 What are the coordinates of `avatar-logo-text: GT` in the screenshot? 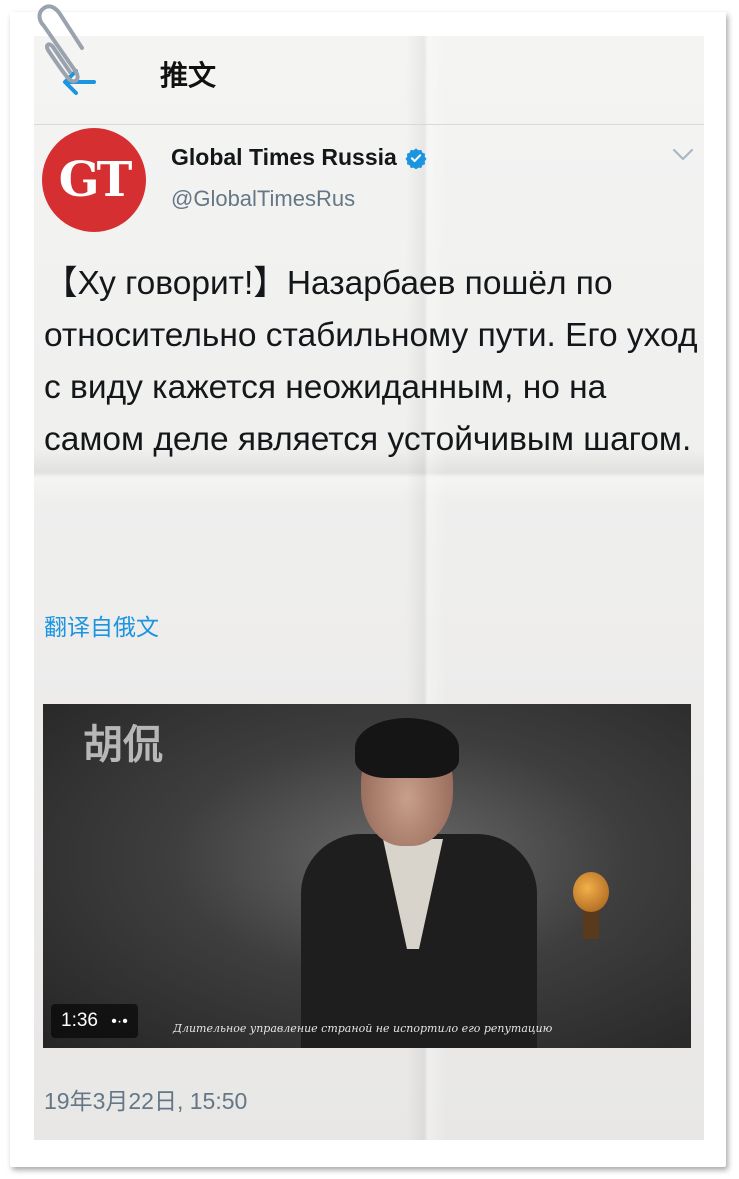 It's located at (95, 180).